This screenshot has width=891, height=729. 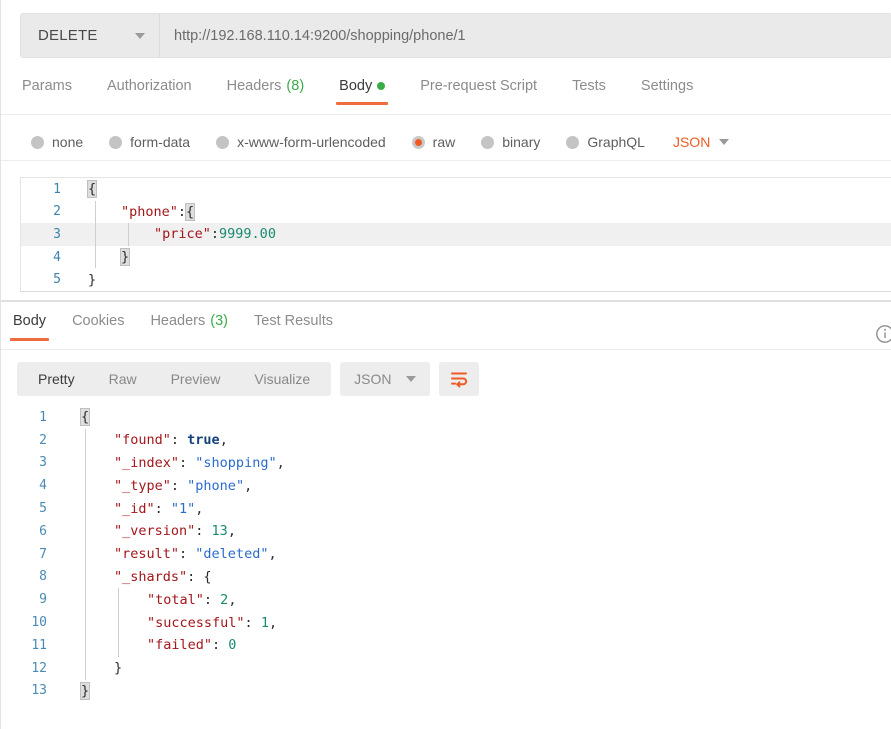 I want to click on response-view-raw: Raw, so click(x=123, y=379).